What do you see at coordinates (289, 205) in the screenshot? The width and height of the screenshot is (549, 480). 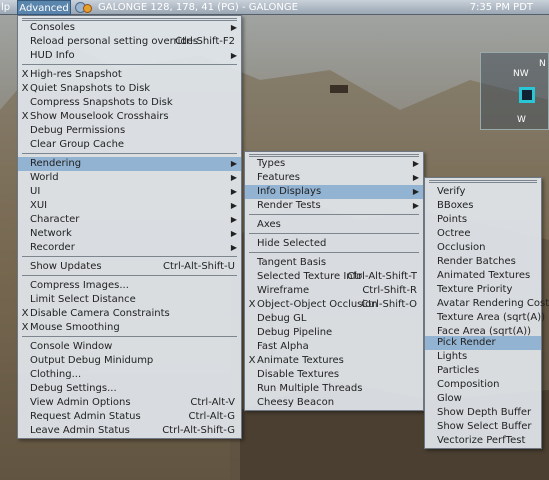 I see `menu-item-label: Render Tests` at bounding box center [289, 205].